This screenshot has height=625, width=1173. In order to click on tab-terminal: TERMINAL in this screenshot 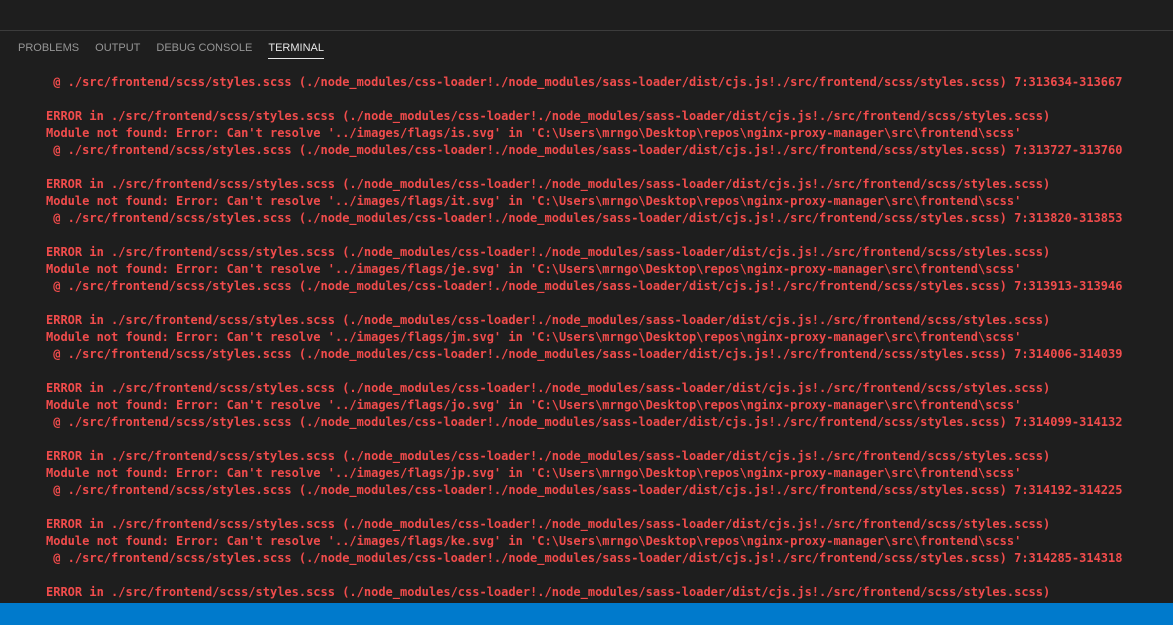, I will do `click(296, 49)`.